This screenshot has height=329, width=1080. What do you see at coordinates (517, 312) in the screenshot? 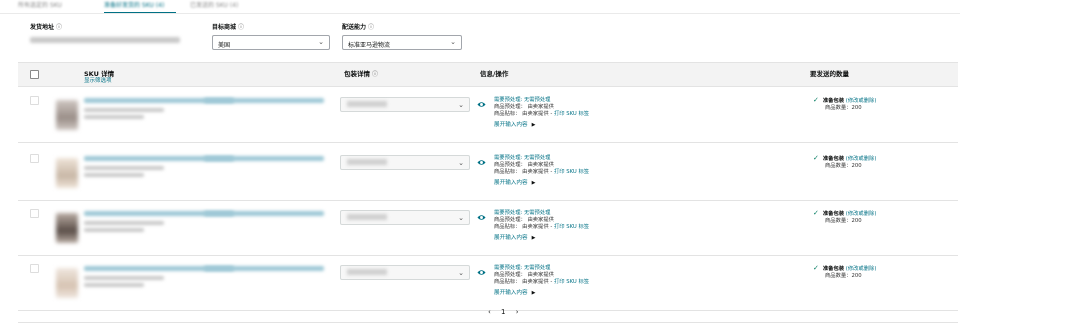
I see `next-page-button: ›` at bounding box center [517, 312].